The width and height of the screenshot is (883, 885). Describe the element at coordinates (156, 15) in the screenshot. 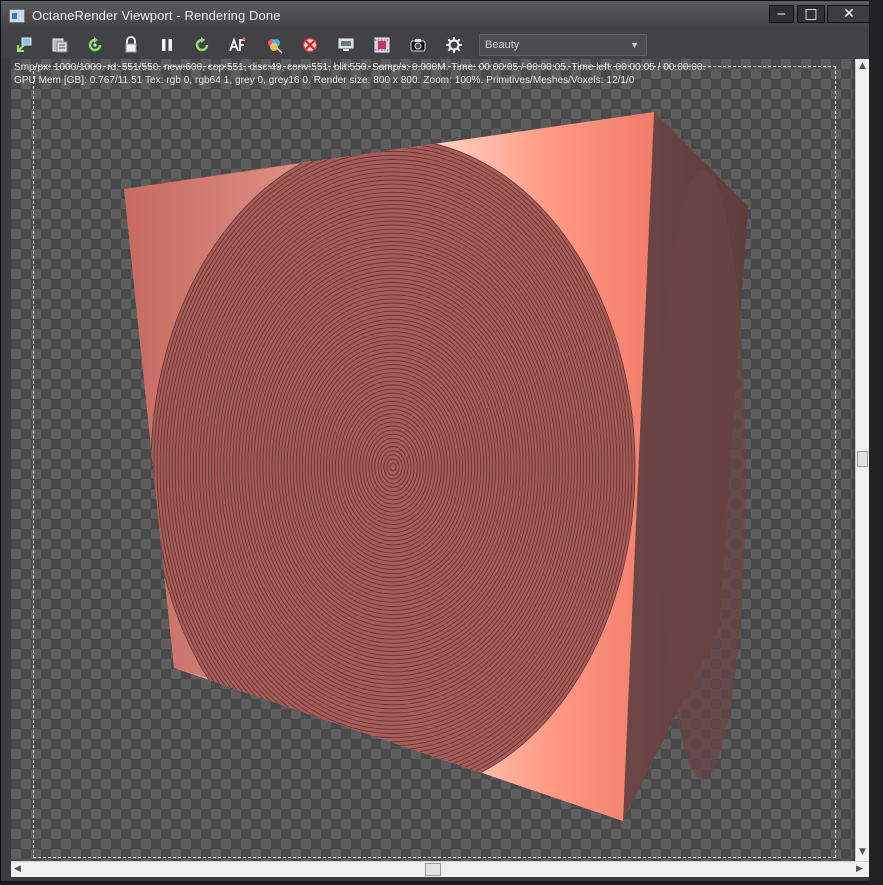

I see `window-title: OctaneRender Viewport - Rendering Done` at that location.